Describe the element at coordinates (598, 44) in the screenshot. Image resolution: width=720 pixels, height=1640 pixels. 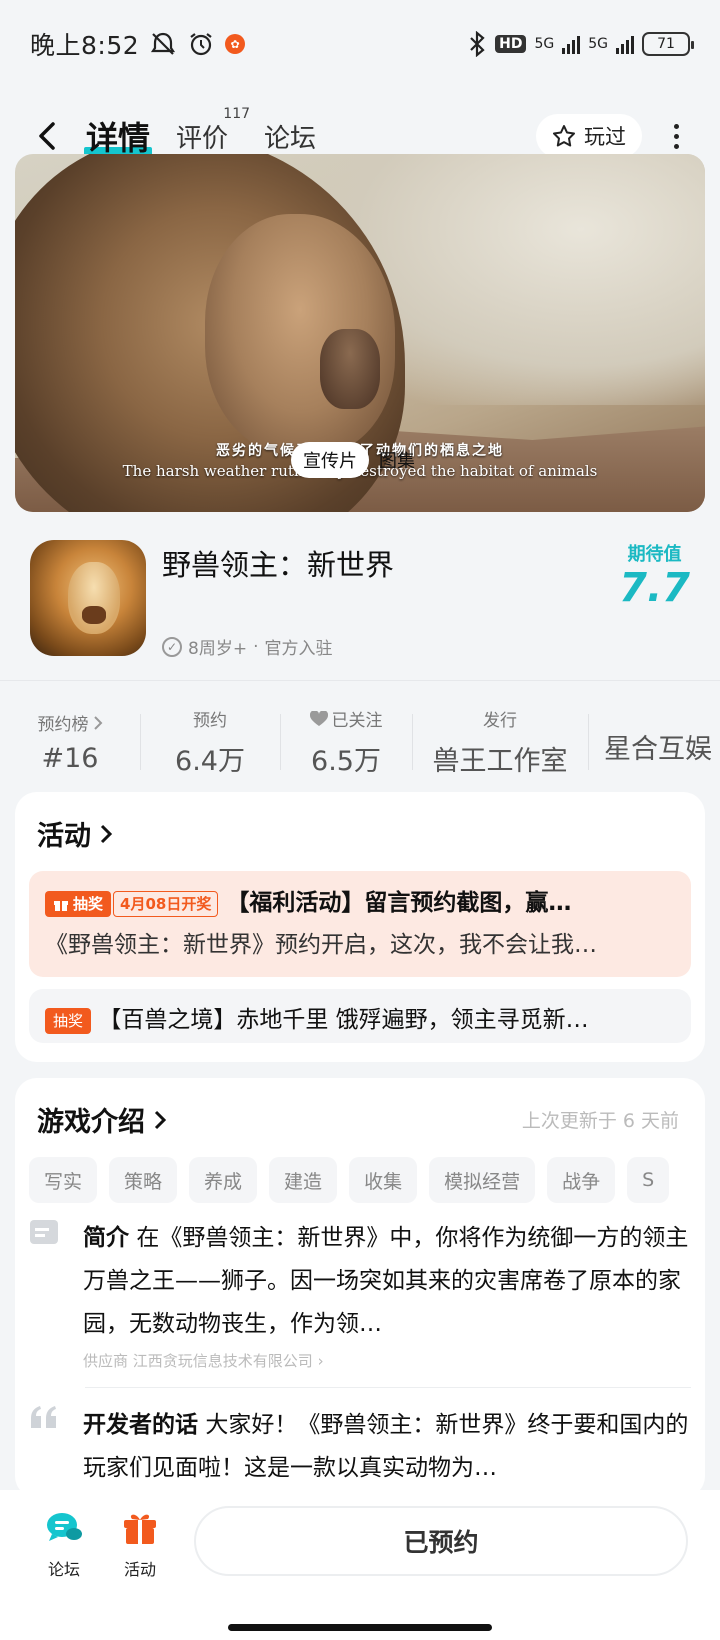
I see `network-label-2: 5G` at that location.